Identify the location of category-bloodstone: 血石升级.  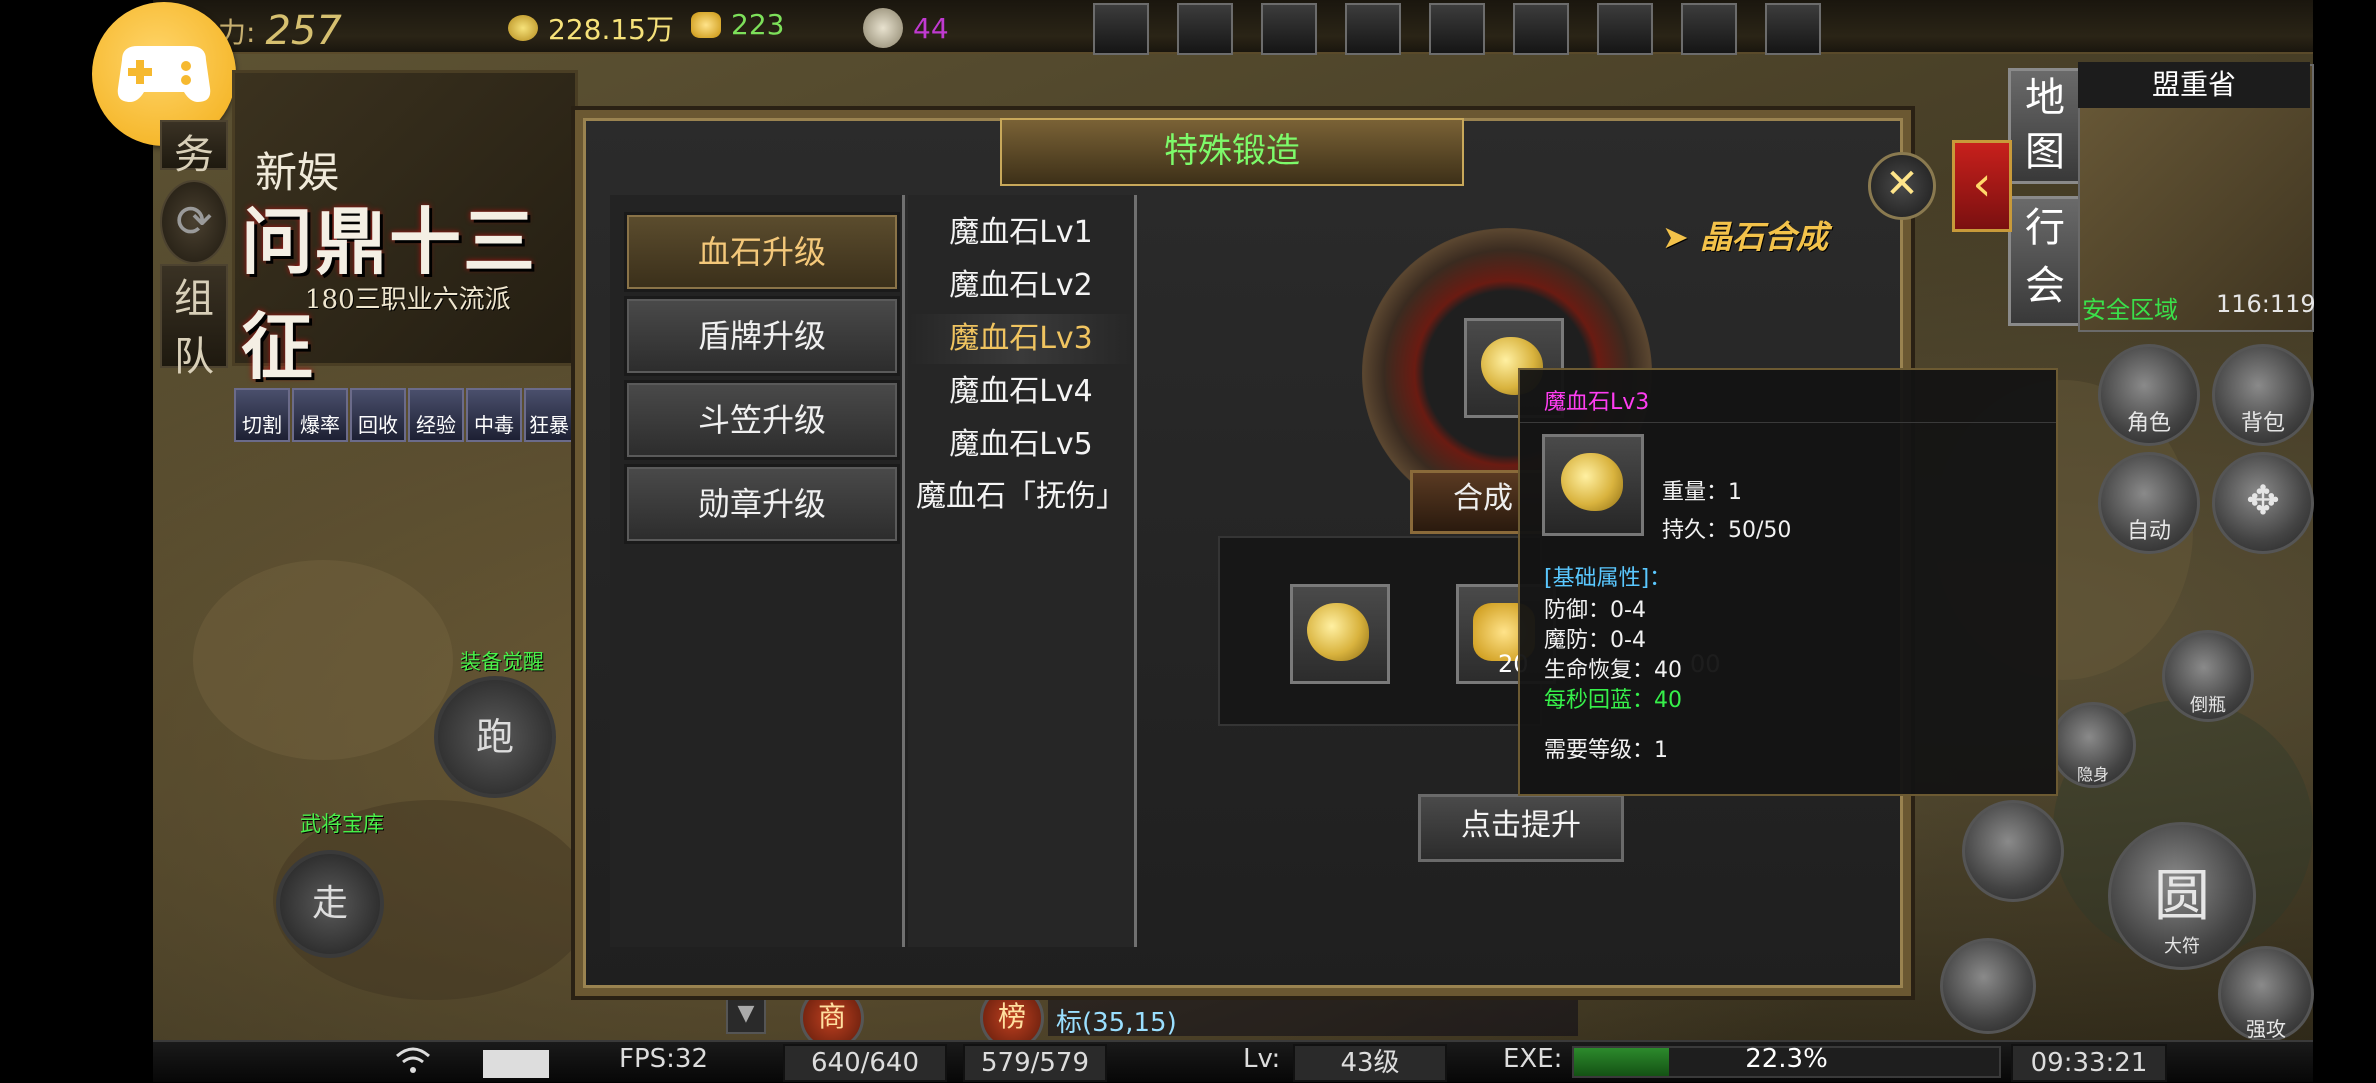
(762, 252).